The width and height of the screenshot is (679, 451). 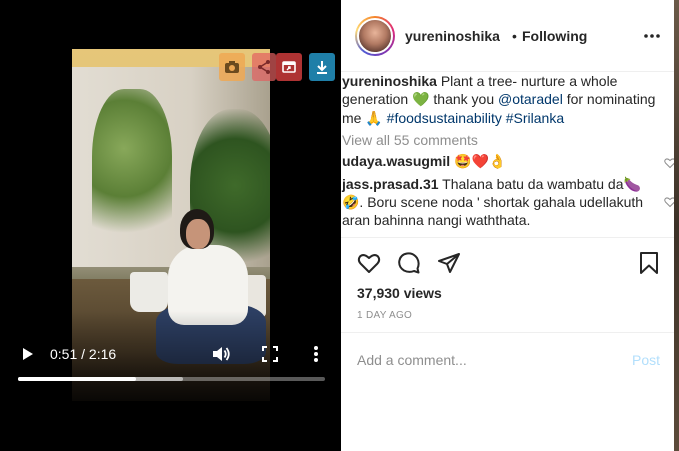 What do you see at coordinates (535, 118) in the screenshot?
I see `caption-hashtag-2: #Srilanka` at bounding box center [535, 118].